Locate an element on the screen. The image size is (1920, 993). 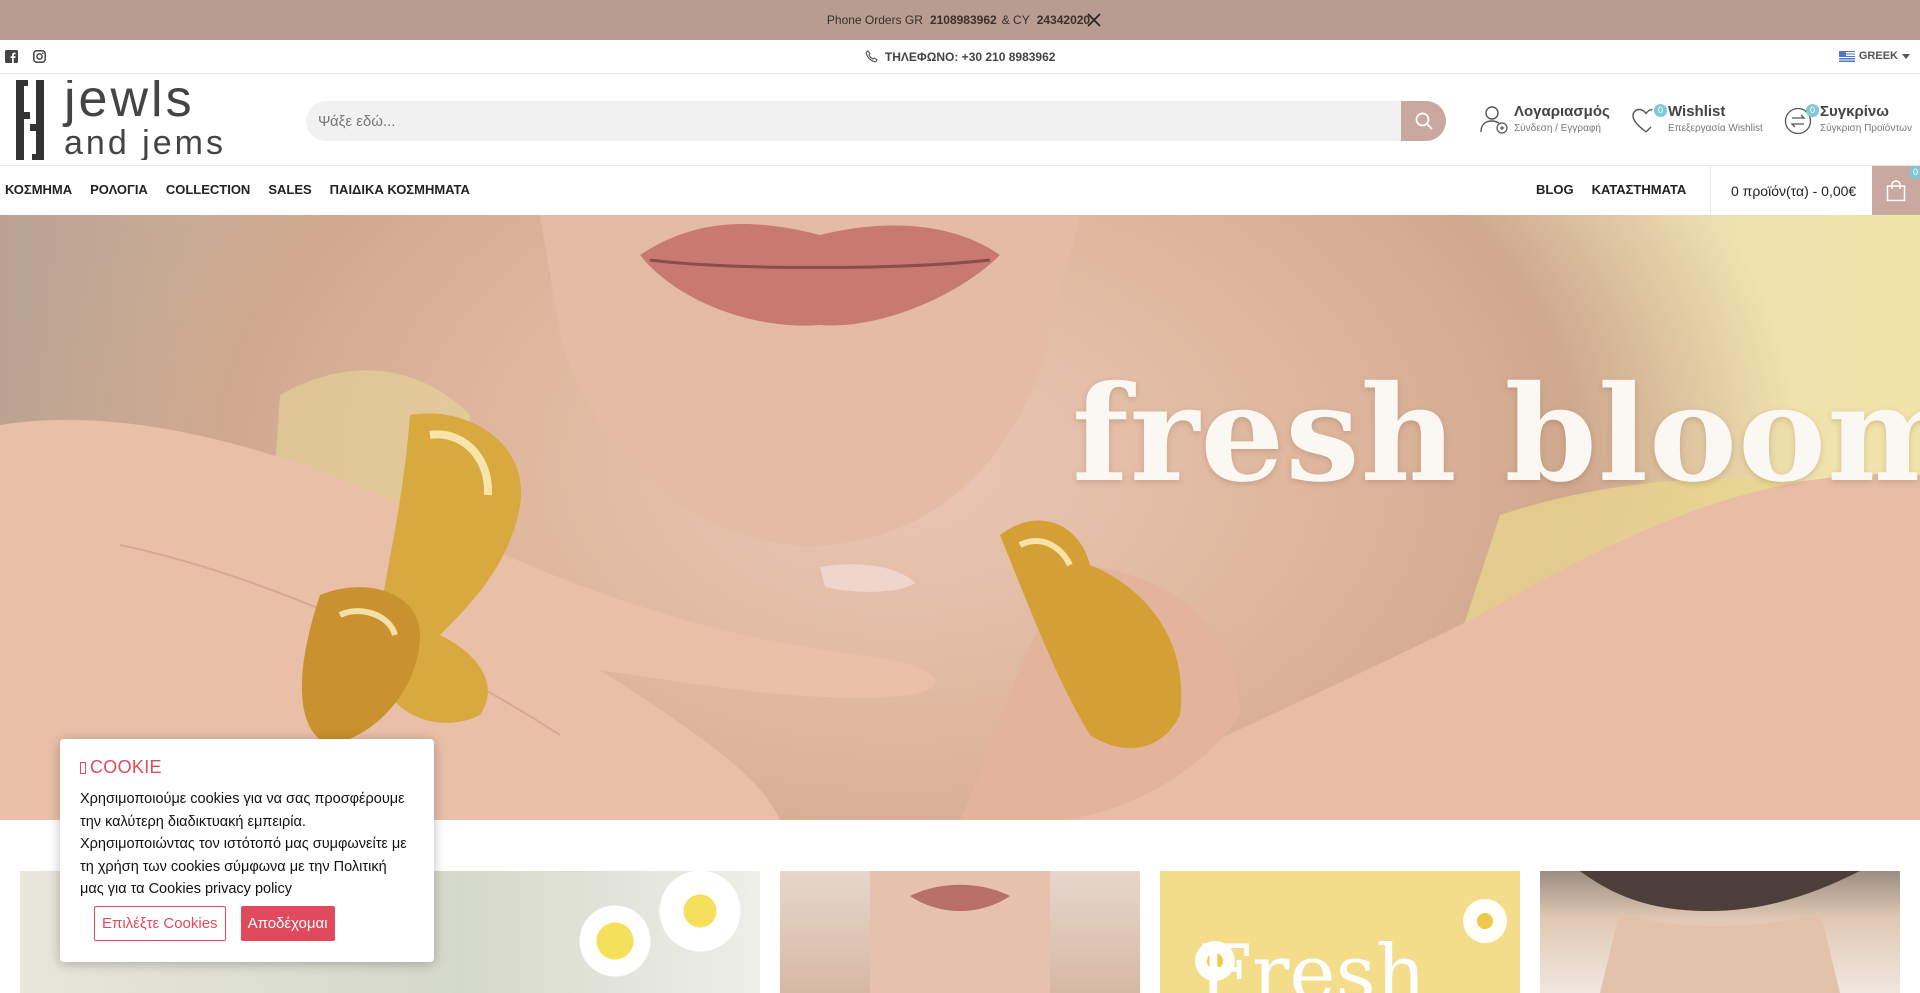
shopping-bag-icon is located at coordinates (1896, 190).